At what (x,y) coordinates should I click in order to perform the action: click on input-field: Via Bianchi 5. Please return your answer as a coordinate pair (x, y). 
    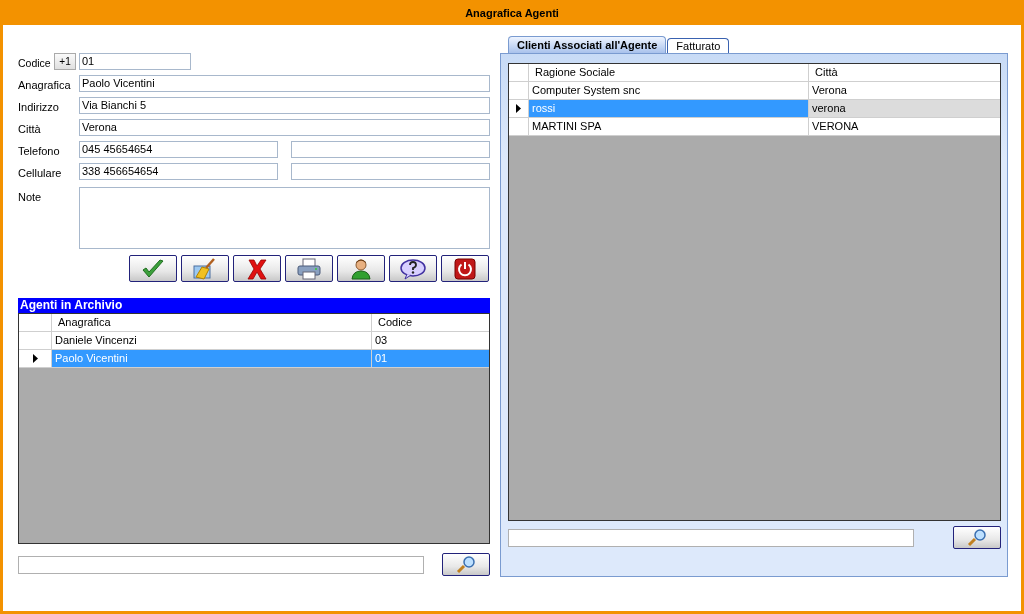
    Looking at the image, I should click on (284, 105).